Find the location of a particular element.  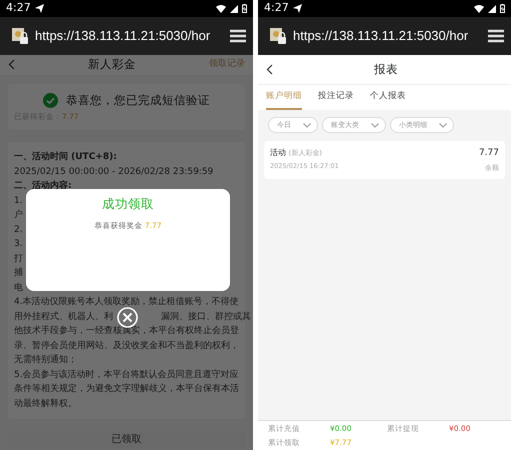

rule-text: 3. is located at coordinates (18, 244).